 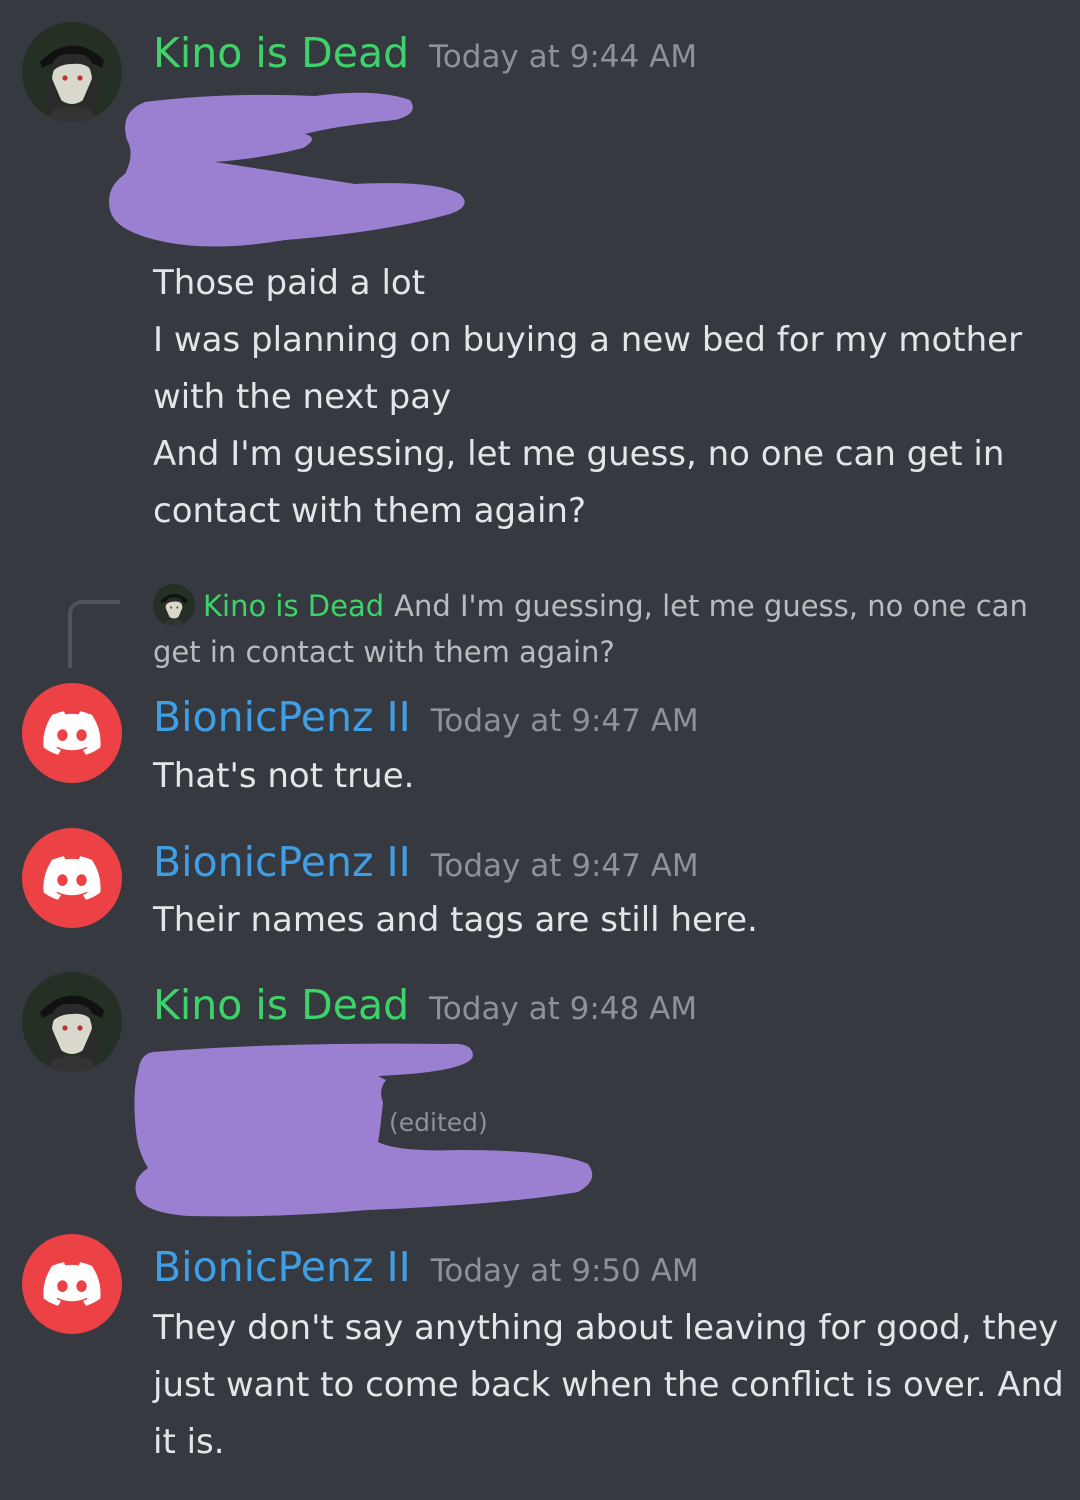 I want to click on message-line: Those paid a lot, so click(x=289, y=283).